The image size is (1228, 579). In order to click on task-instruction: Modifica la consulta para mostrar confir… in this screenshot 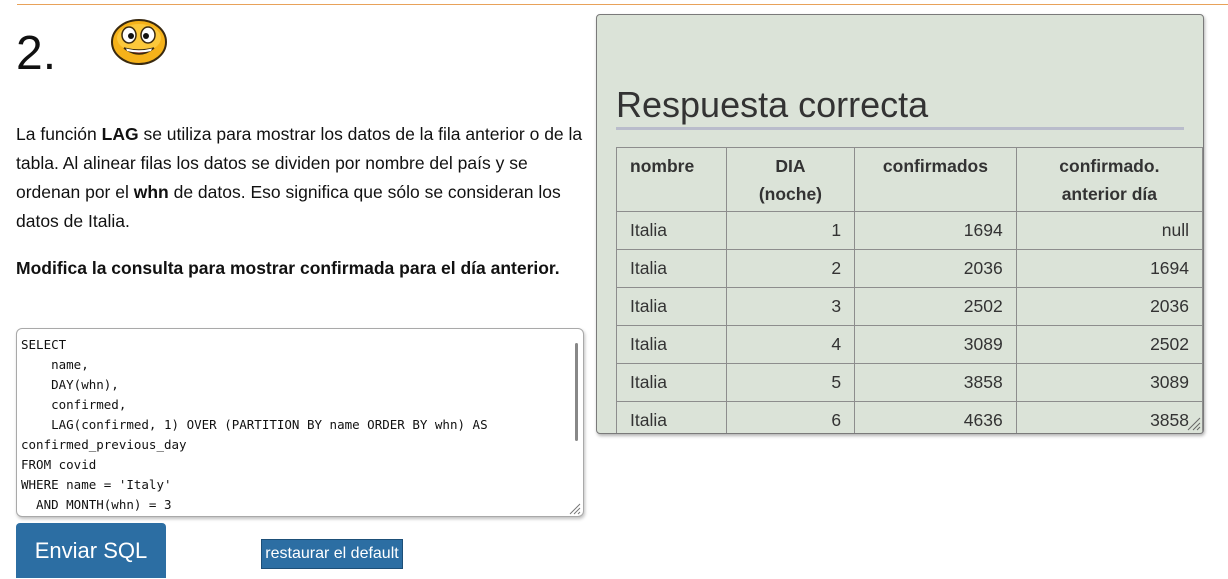, I will do `click(288, 268)`.